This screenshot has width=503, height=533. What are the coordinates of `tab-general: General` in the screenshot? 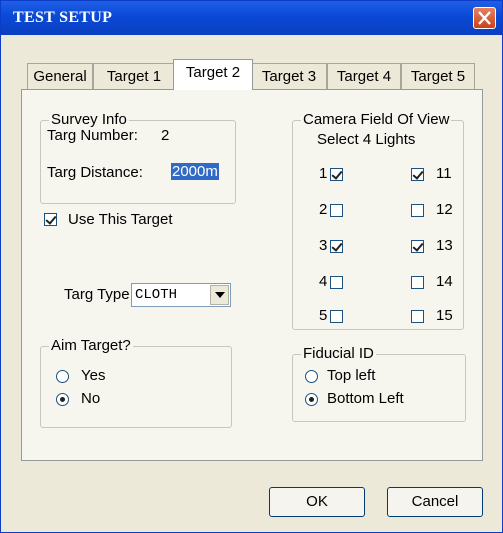 It's located at (60, 76).